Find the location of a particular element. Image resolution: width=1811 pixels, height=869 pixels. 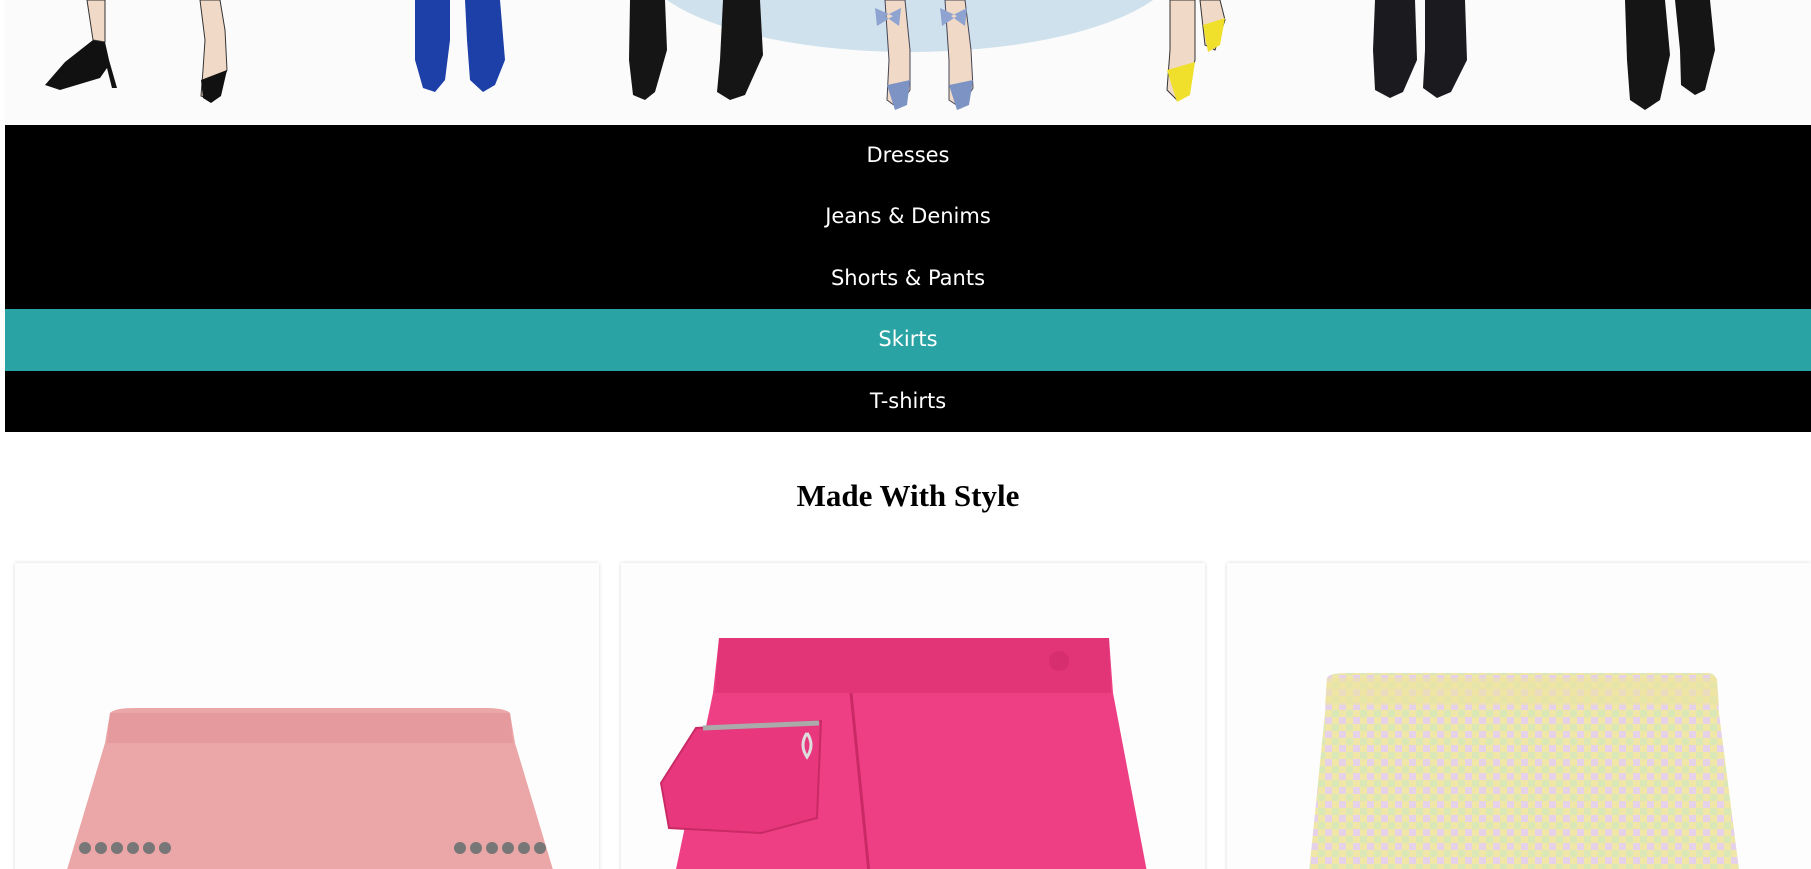

nav-item-shorts-pants: Shorts & Pants is located at coordinates (908, 278).